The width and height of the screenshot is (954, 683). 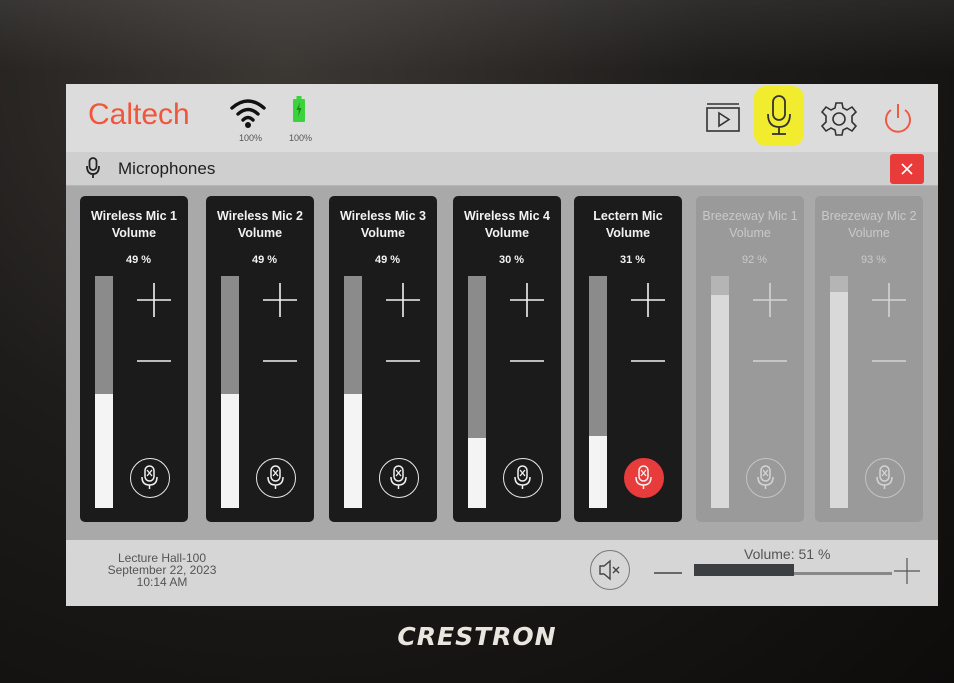 What do you see at coordinates (628, 359) in the screenshot?
I see `mic-card: Lectern Mic Volume 31 %` at bounding box center [628, 359].